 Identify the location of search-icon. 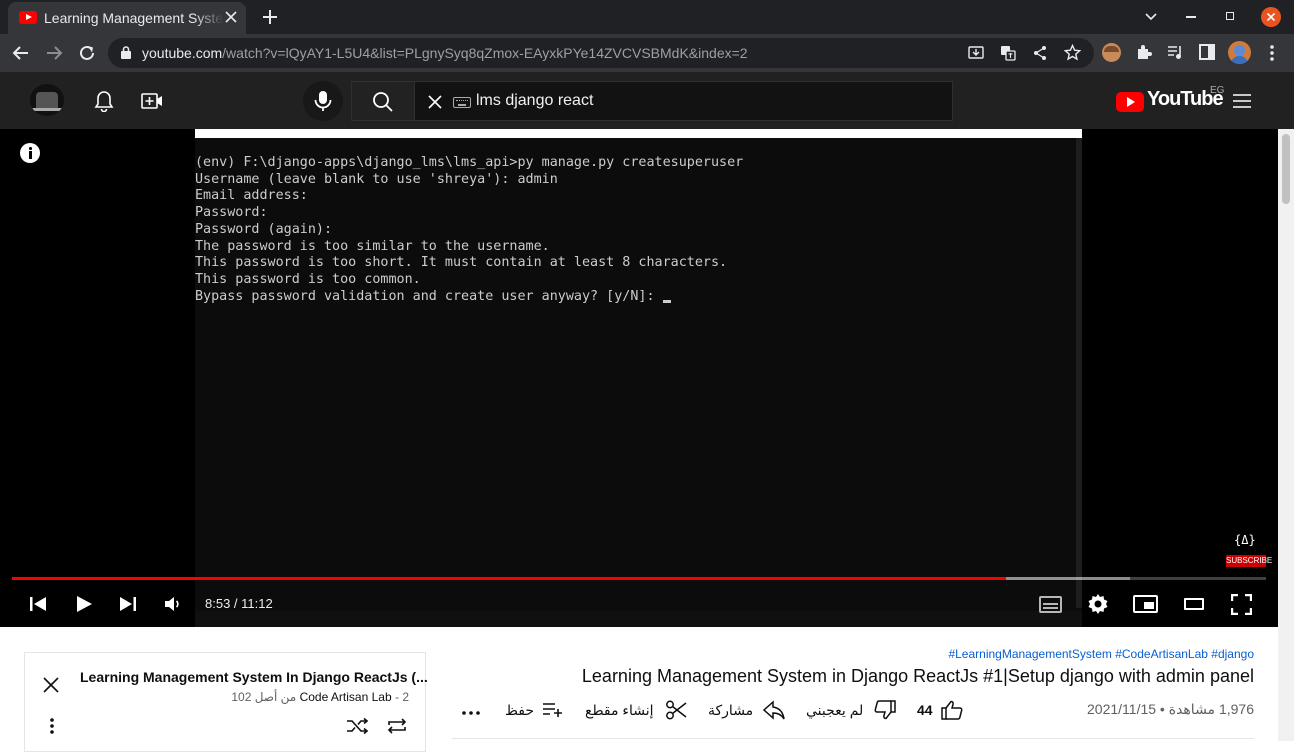
(383, 102).